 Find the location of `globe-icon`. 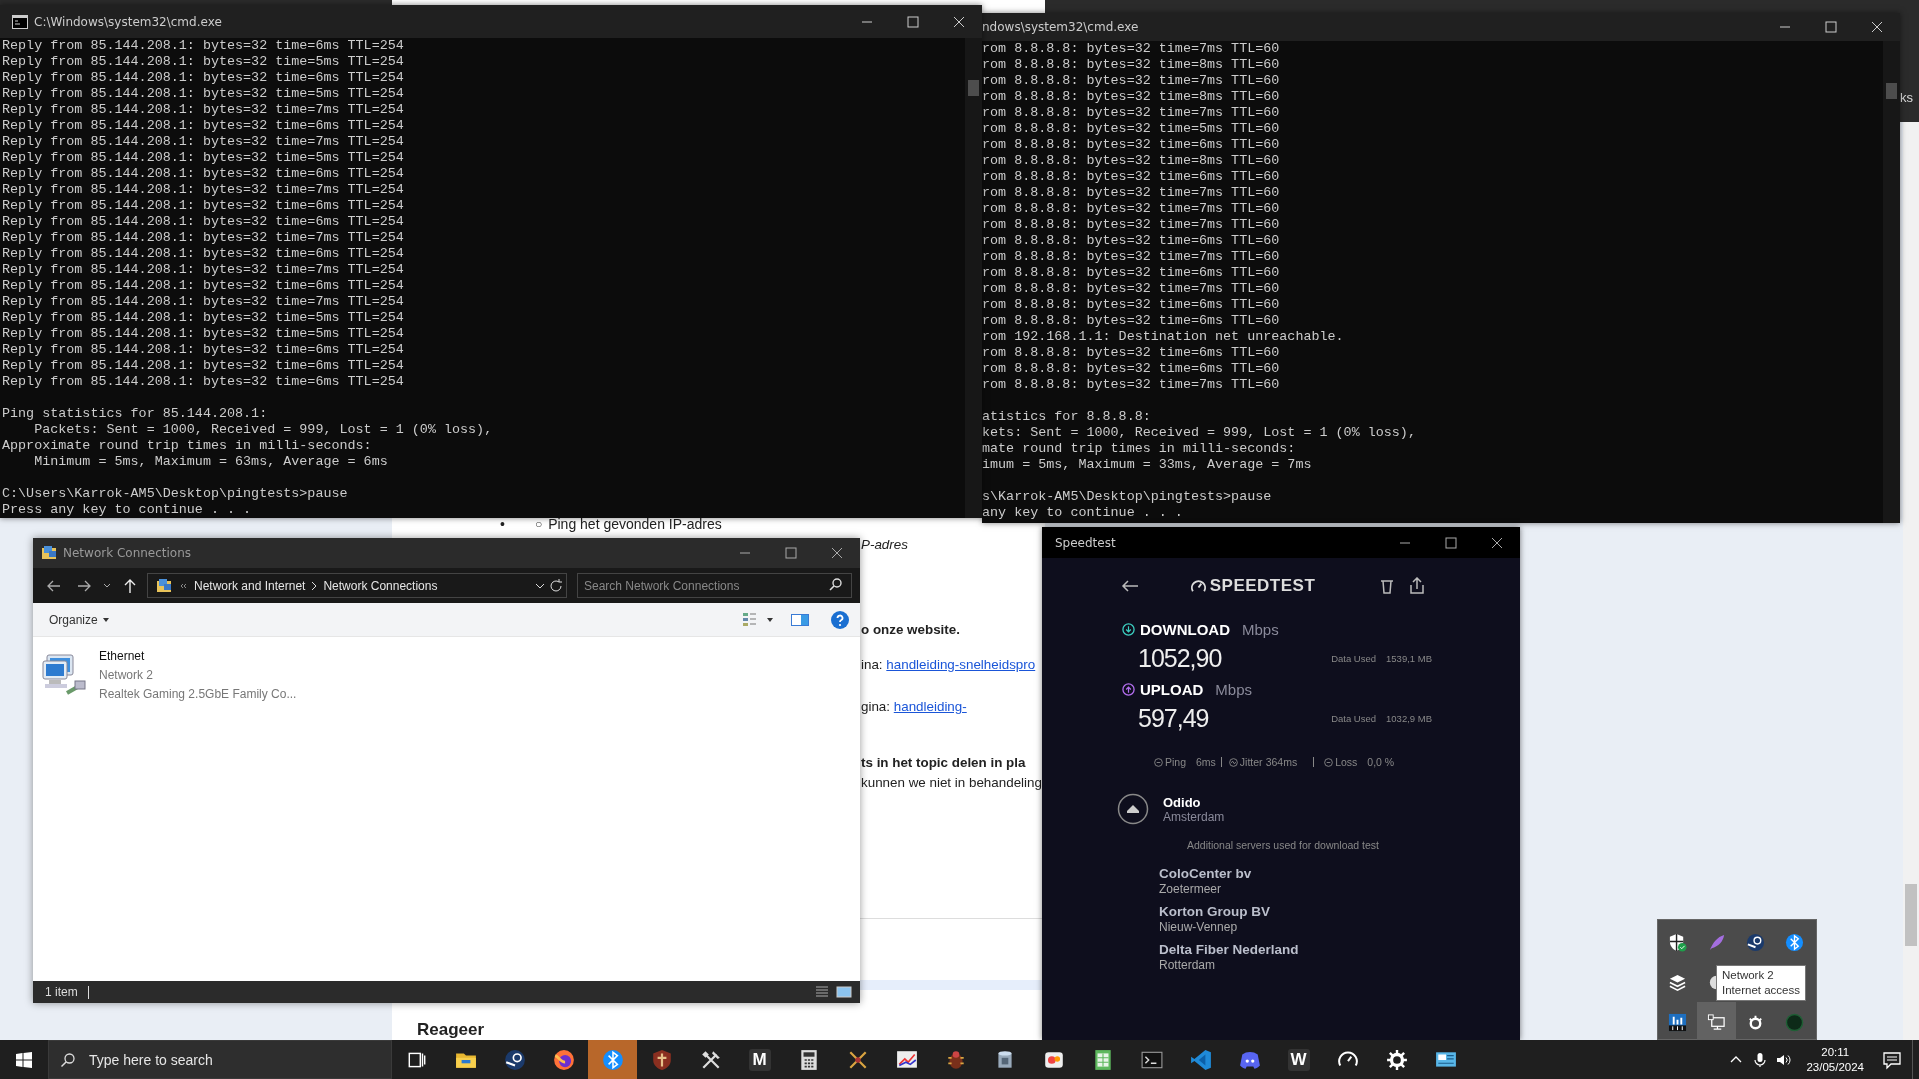

globe-icon is located at coordinates (563, 1059).